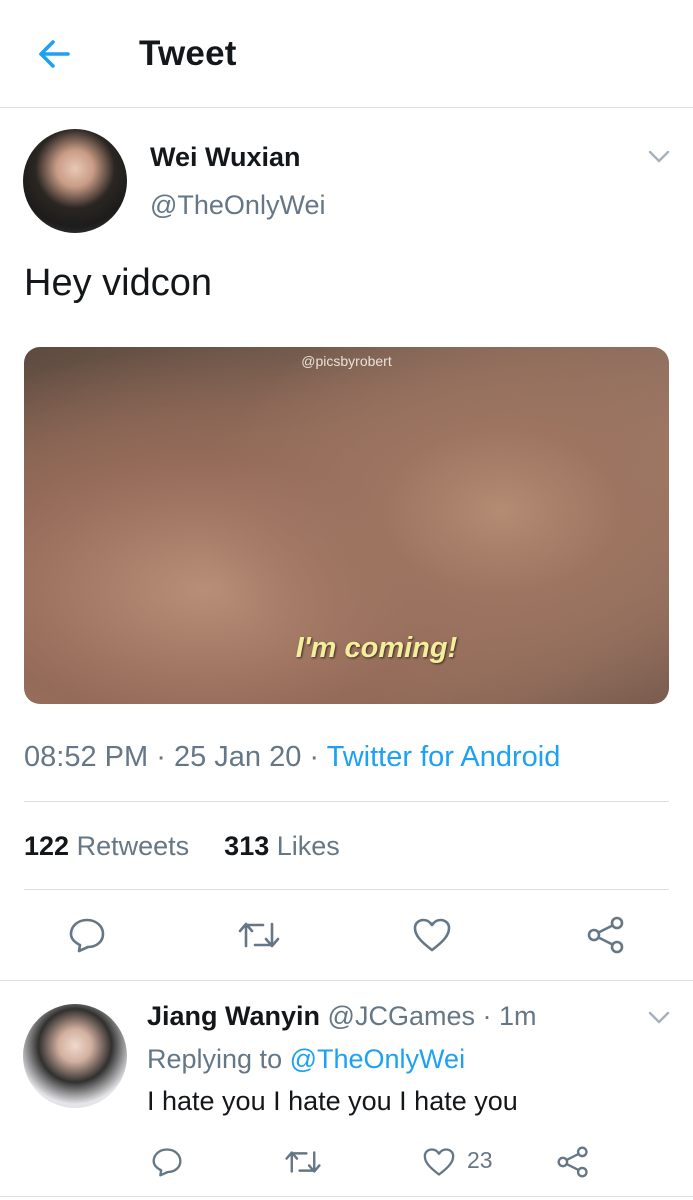  I want to click on retweets-label: Retweets, so click(133, 846).